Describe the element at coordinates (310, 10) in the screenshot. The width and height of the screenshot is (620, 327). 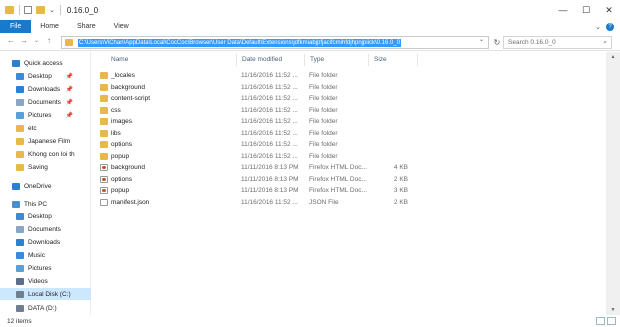
I see `title-bar: ⌄ 0.16.0_0 — ☐ ✕` at that location.